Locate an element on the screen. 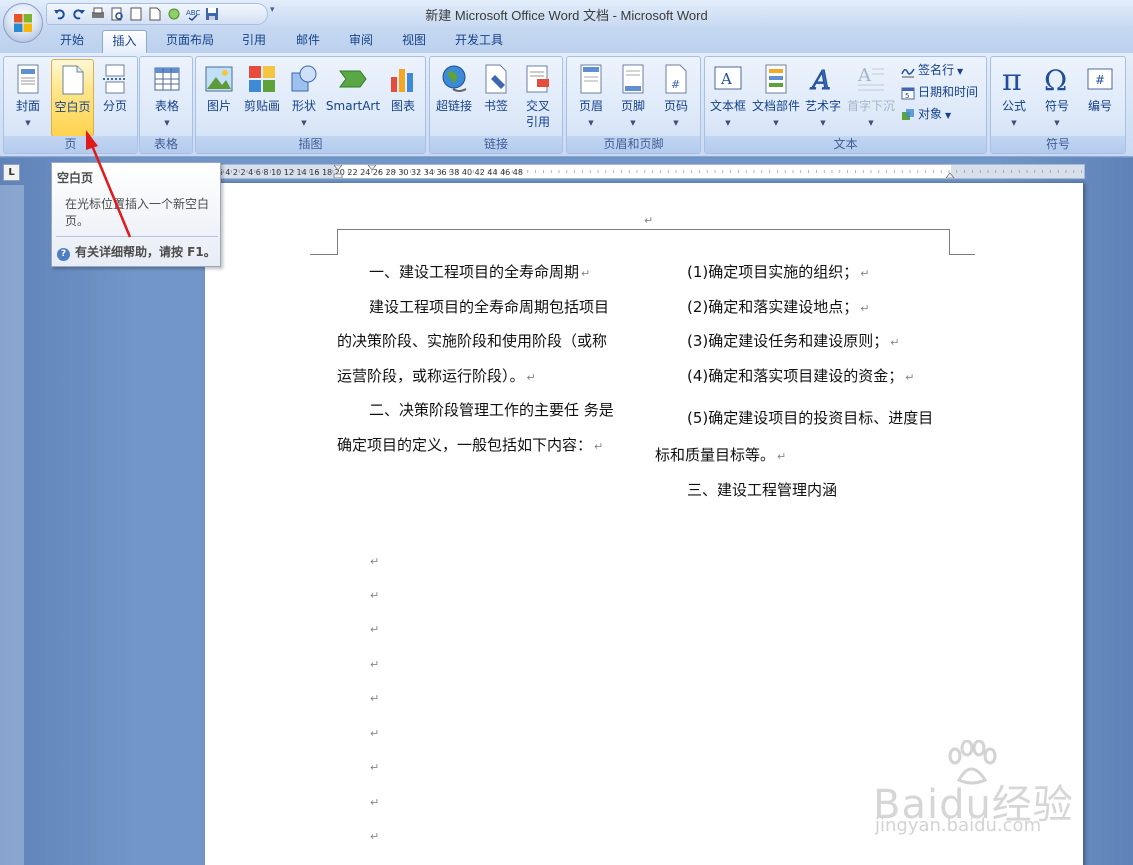 The width and height of the screenshot is (1133, 865). doc-line-right-7: 三、建设工程管理内涵 is located at coordinates (762, 490).